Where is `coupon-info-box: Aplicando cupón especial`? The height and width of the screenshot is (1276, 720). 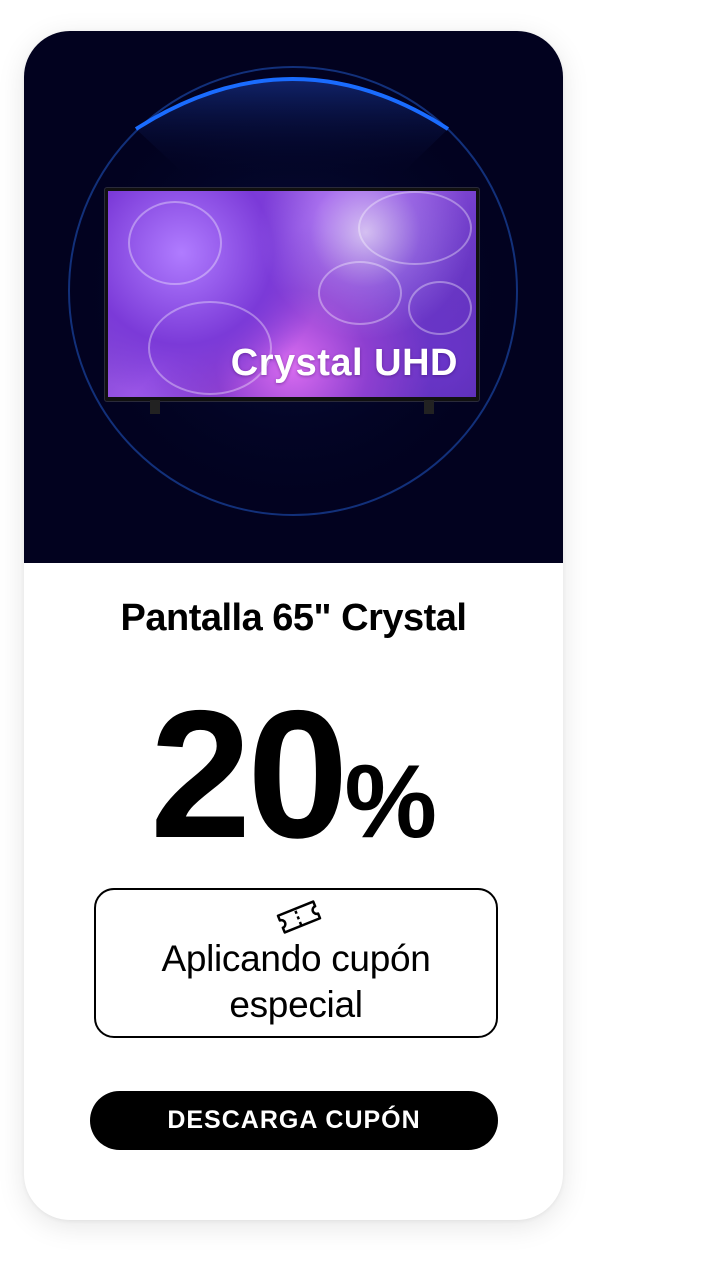 coupon-info-box: Aplicando cupón especial is located at coordinates (296, 963).